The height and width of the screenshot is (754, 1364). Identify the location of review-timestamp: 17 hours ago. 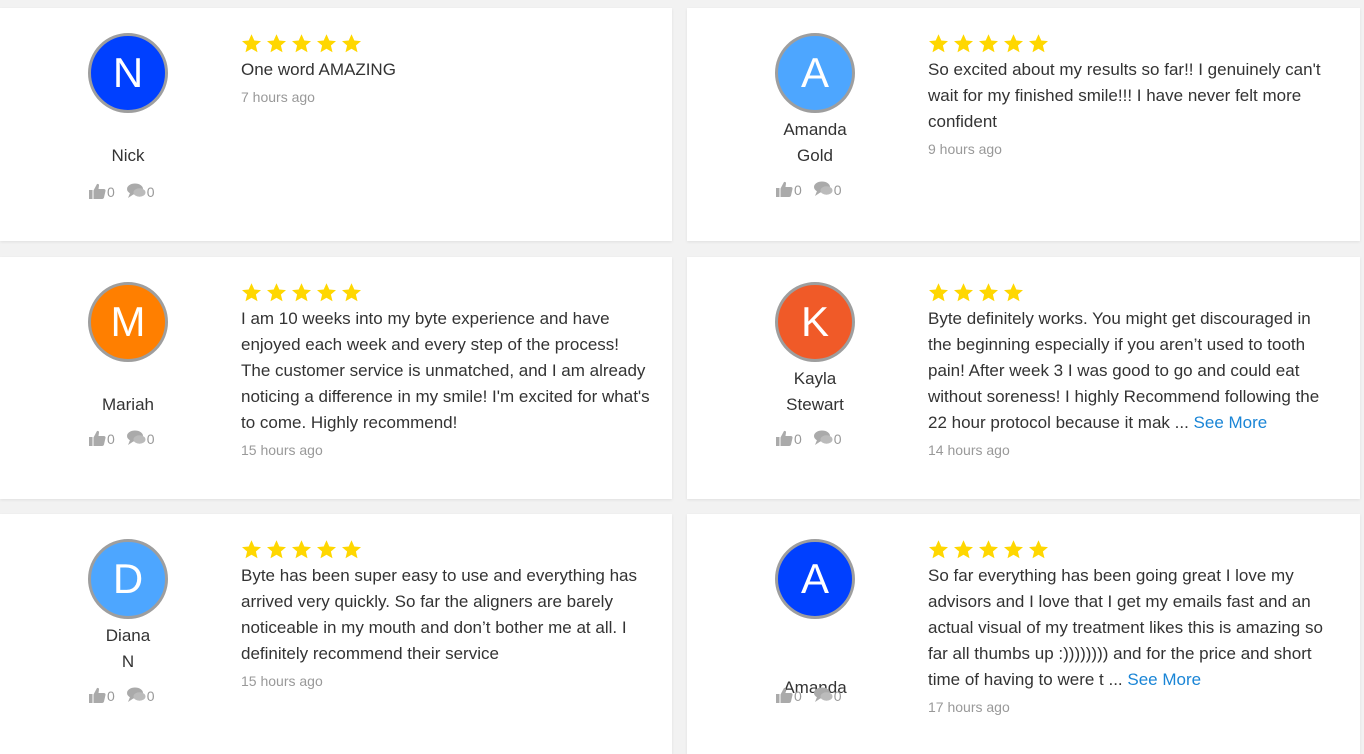
(969, 707).